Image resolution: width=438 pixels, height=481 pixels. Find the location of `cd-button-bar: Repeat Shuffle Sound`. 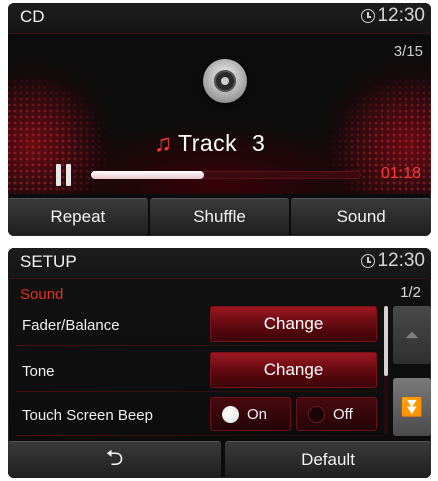

cd-button-bar: Repeat Shuffle Sound is located at coordinates (219, 216).